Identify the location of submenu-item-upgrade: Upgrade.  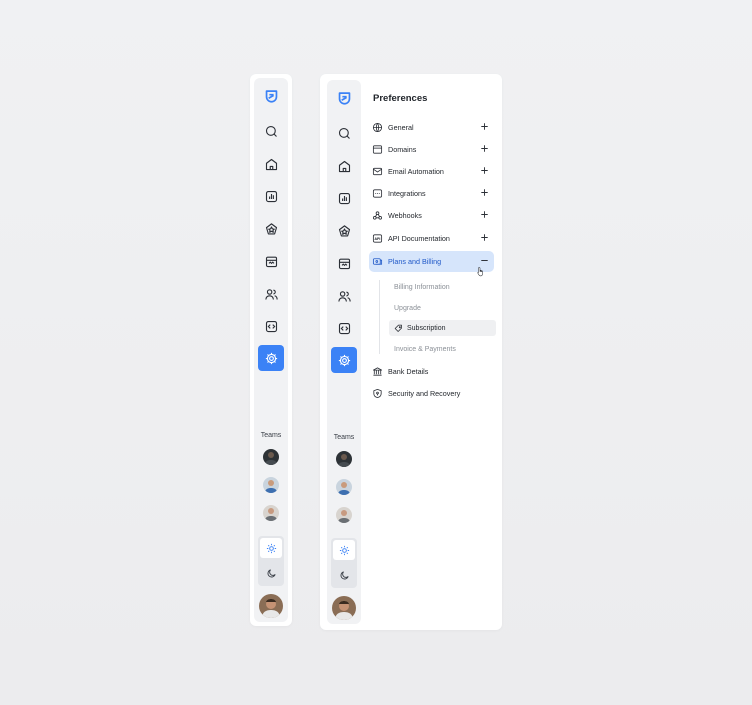
(442, 308).